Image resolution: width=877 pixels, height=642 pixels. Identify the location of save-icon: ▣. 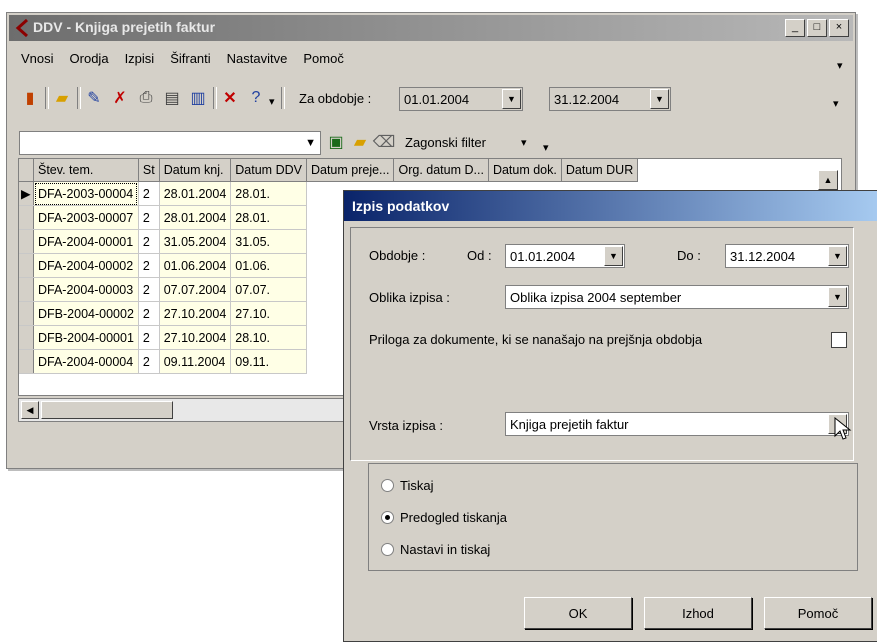
(336, 142).